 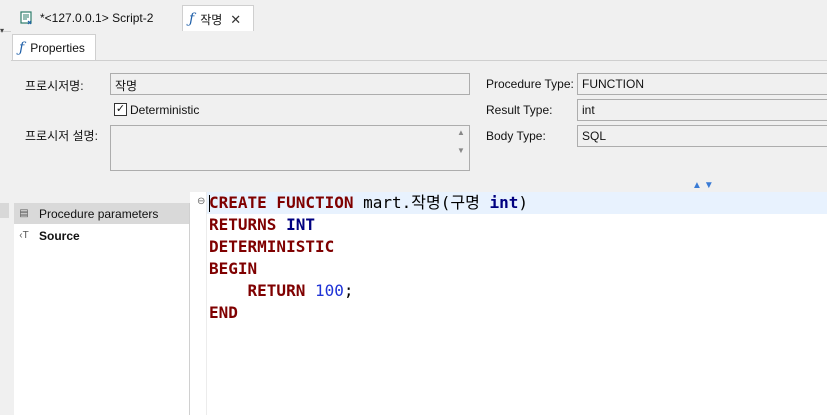 What do you see at coordinates (419, 60) in the screenshot?
I see `panel-divider` at bounding box center [419, 60].